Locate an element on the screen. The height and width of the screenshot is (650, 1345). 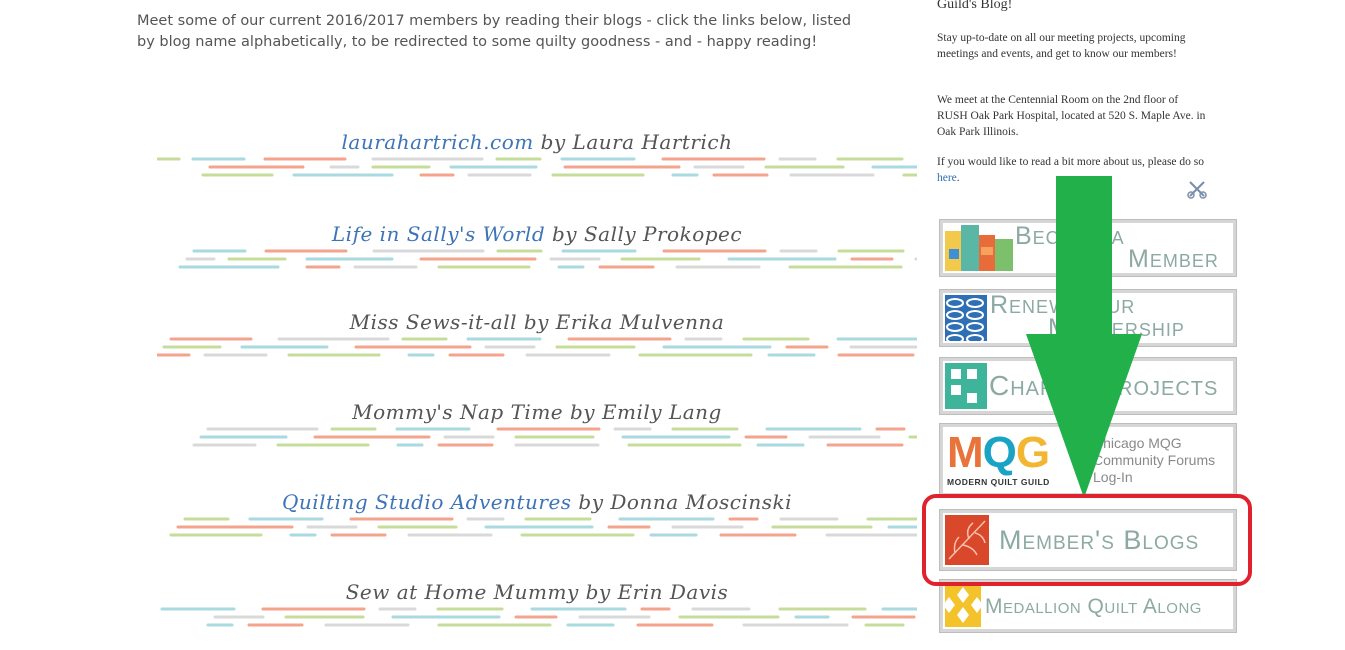
about-here-link: here is located at coordinates (947, 178).